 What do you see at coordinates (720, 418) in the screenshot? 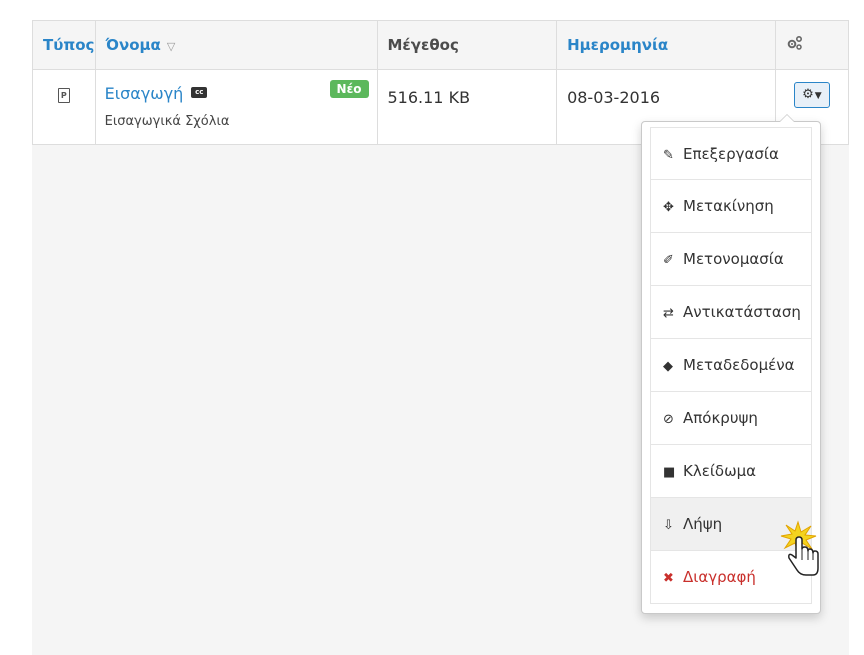
I see `menu-item-label: Απόκρυψη` at bounding box center [720, 418].